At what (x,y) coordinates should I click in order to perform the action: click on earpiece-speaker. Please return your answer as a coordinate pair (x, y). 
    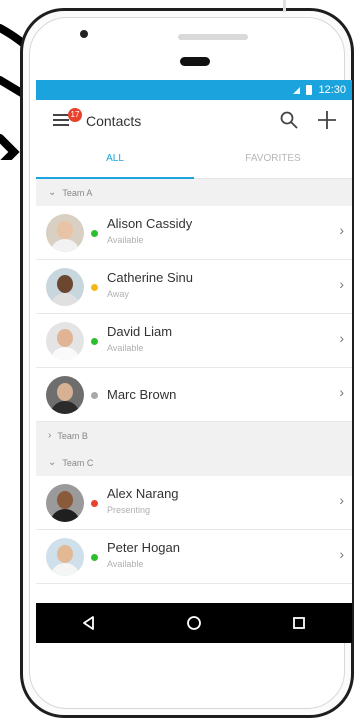
    Looking at the image, I should click on (195, 61).